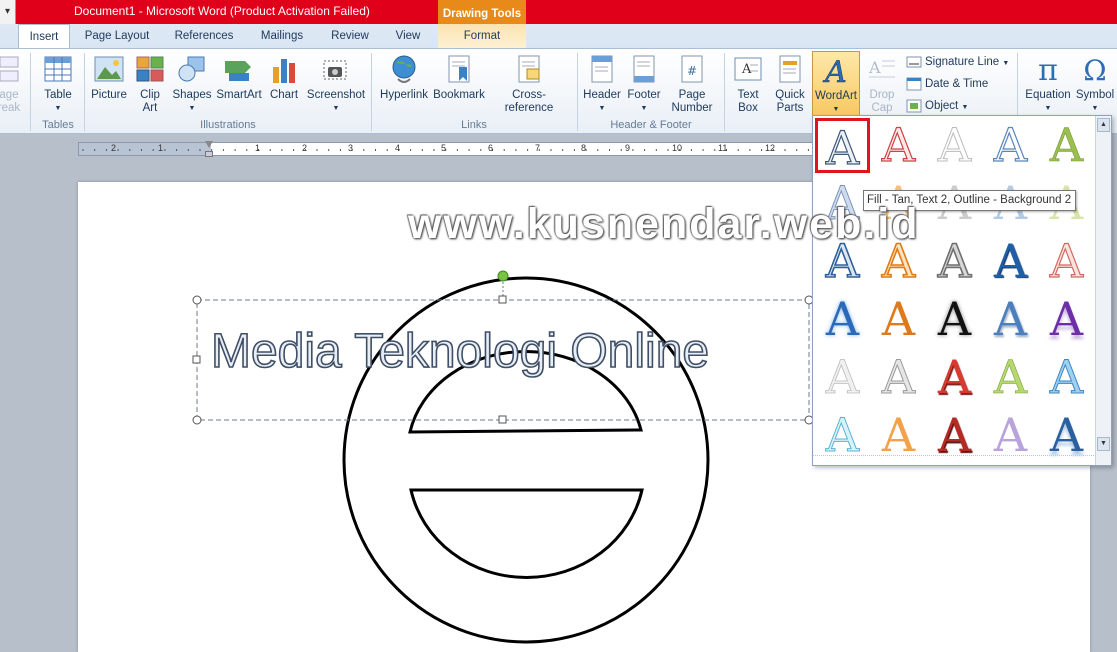 The image size is (1117, 652). Describe the element at coordinates (954, 319) in the screenshot. I see `wordart-style-black-glow: A` at that location.